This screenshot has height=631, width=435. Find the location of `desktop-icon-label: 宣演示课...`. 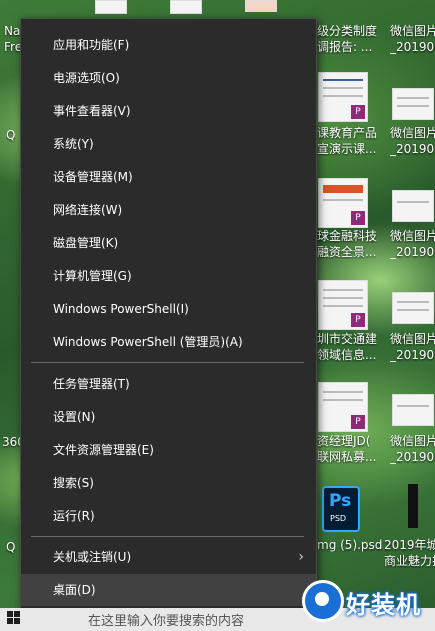

desktop-icon-label: 宣演示课... is located at coordinates (346, 149).